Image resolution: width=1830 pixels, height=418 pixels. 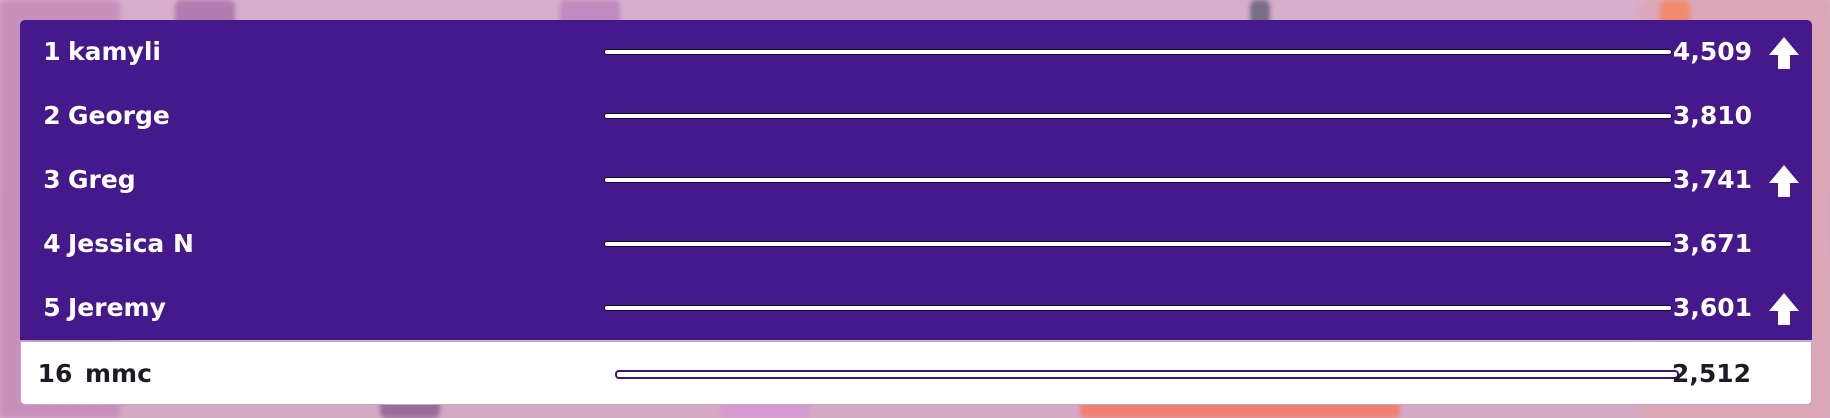 What do you see at coordinates (55, 373) in the screenshot?
I see `rank-number: 16` at bounding box center [55, 373].